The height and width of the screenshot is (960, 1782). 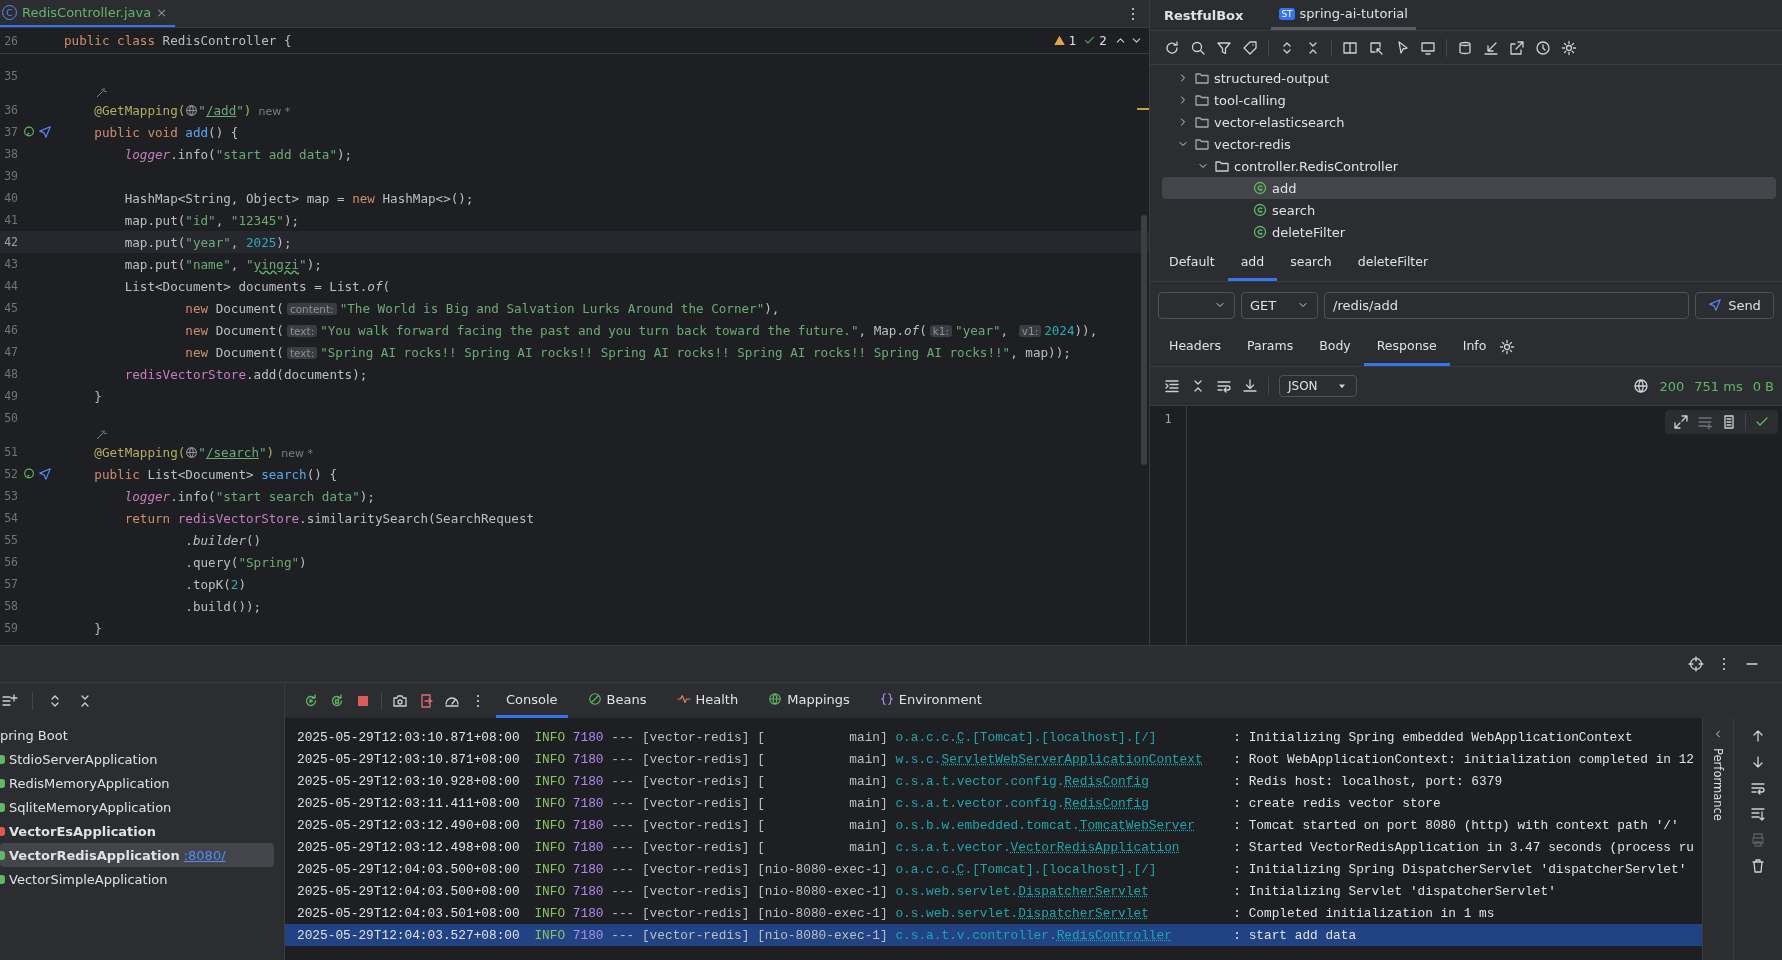 What do you see at coordinates (137, 759) in the screenshot?
I see `service-item: StdioServerApplication` at bounding box center [137, 759].